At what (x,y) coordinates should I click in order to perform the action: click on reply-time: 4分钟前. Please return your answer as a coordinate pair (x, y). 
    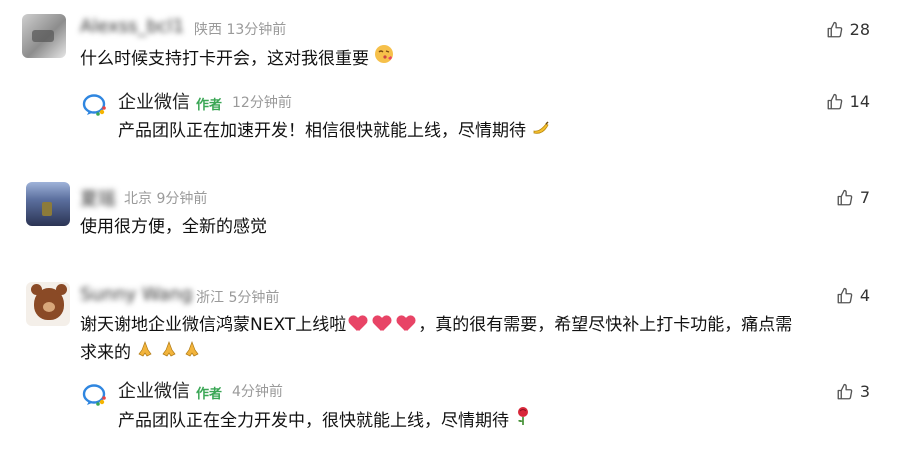
    Looking at the image, I should click on (257, 392).